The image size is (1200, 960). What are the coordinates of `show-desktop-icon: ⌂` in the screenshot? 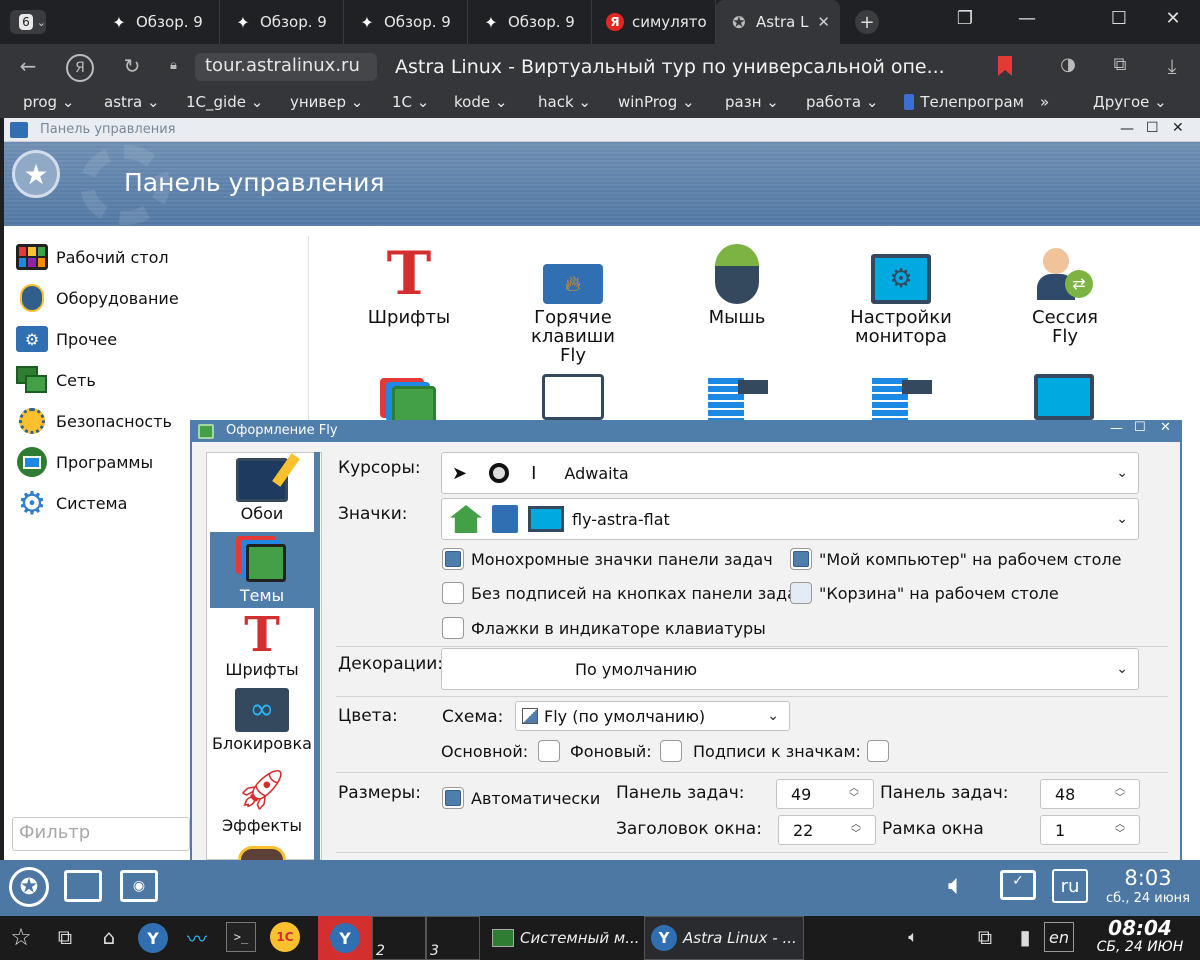 It's located at (109, 937).